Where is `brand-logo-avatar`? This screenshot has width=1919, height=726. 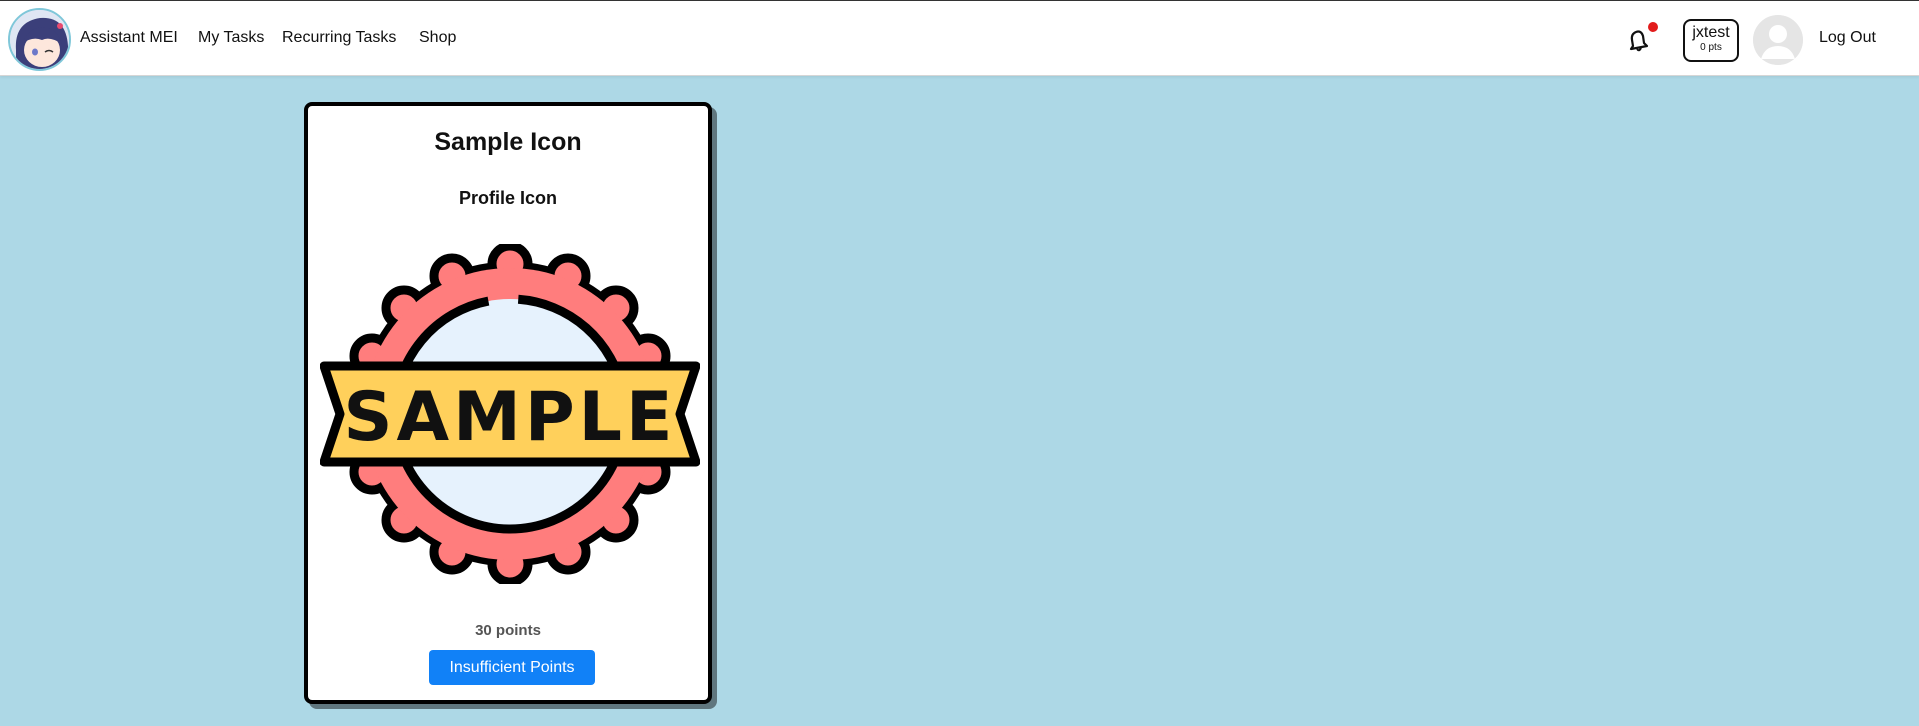
brand-logo-avatar is located at coordinates (39, 39).